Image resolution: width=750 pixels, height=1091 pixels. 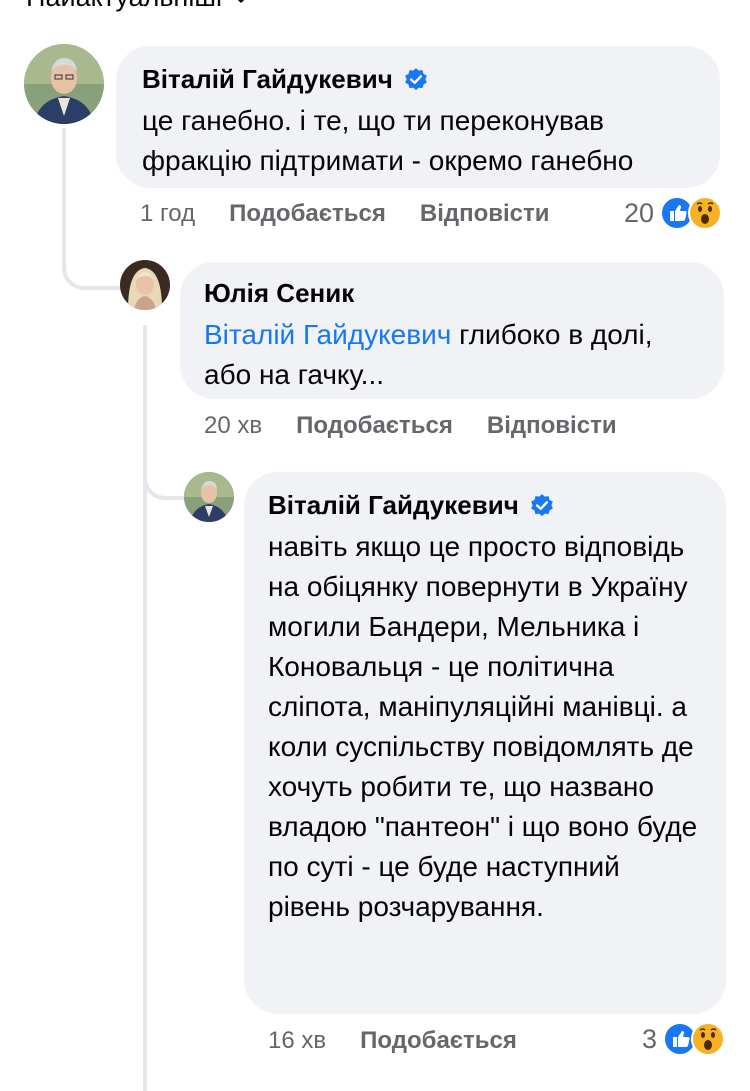 What do you see at coordinates (64, 193) in the screenshot?
I see `thread-line` at bounding box center [64, 193].